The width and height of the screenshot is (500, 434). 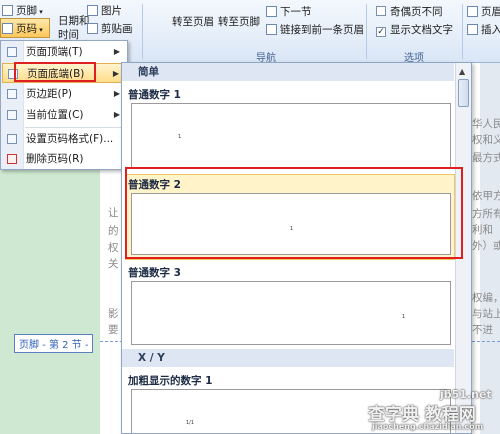 What do you see at coordinates (288, 358) in the screenshot?
I see `gallery-section-header: X / Y` at bounding box center [288, 358].